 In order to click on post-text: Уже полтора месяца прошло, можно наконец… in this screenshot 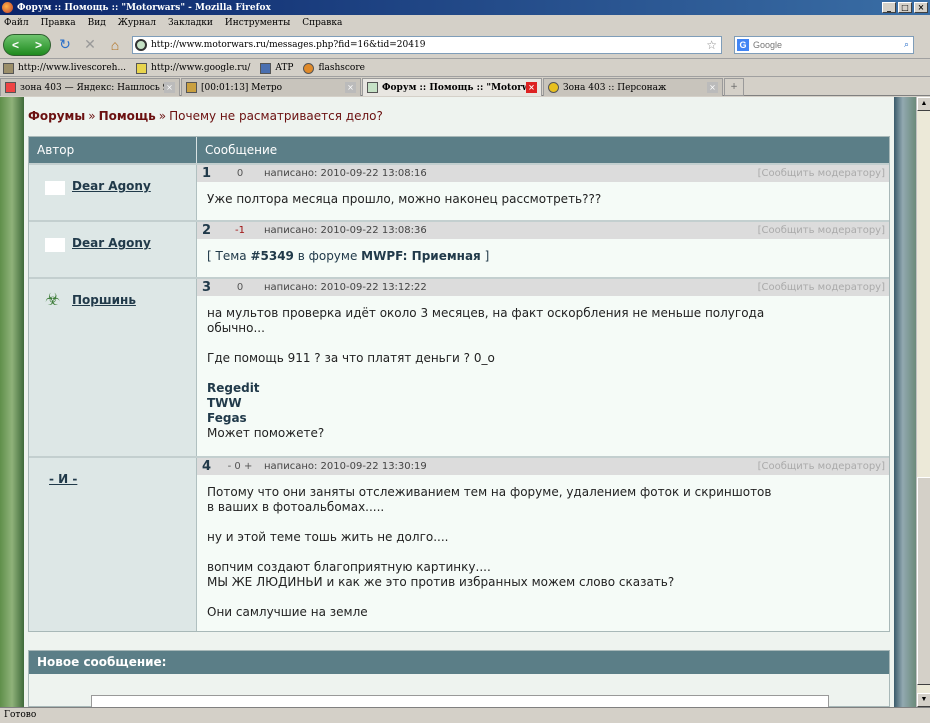, I will do `click(543, 198)`.